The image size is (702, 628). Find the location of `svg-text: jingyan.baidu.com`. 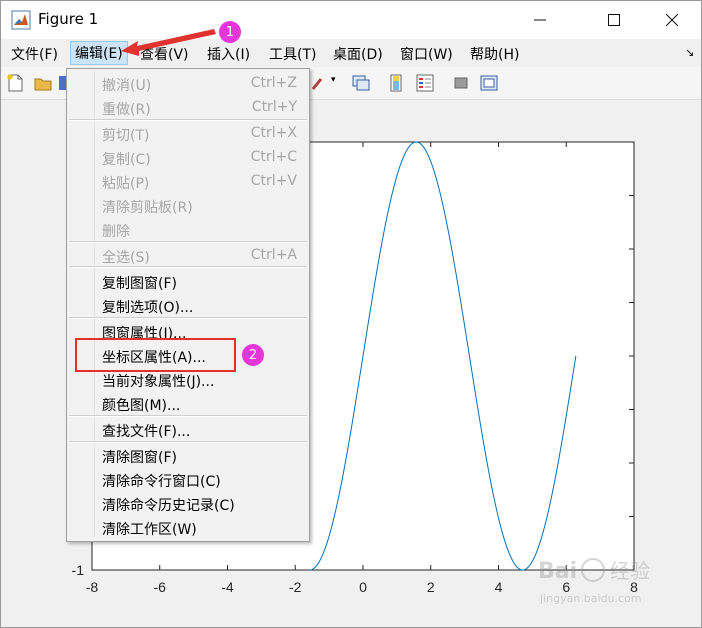

svg-text: jingyan.baidu.com is located at coordinates (590, 598).